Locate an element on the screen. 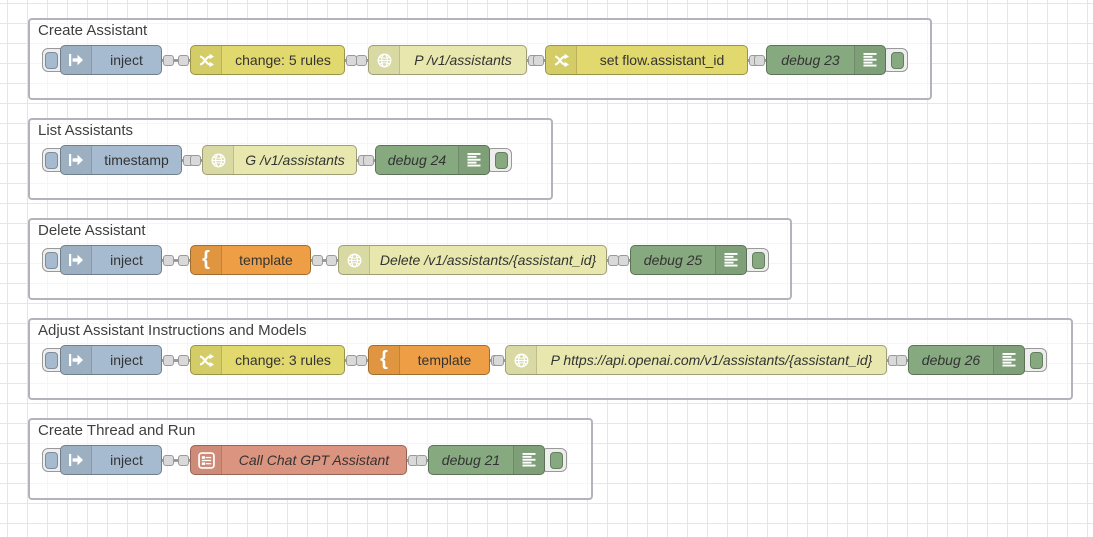 This screenshot has width=1093, height=537. node-label: Call Chat GPT Assistant is located at coordinates (314, 460).